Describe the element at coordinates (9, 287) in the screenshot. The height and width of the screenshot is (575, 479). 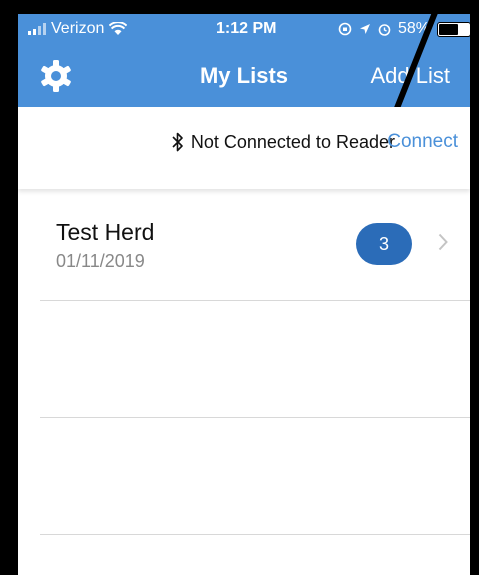
I see `frame-border-left` at that location.